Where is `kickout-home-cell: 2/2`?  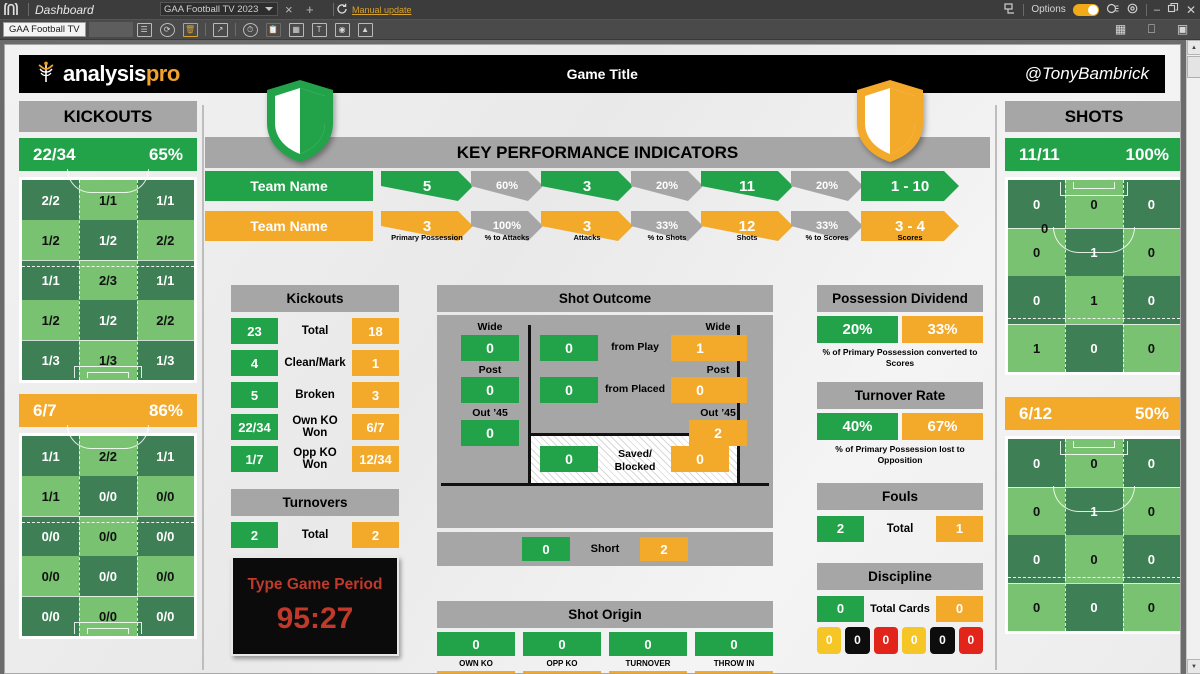 kickout-home-cell: 2/2 is located at coordinates (51, 200).